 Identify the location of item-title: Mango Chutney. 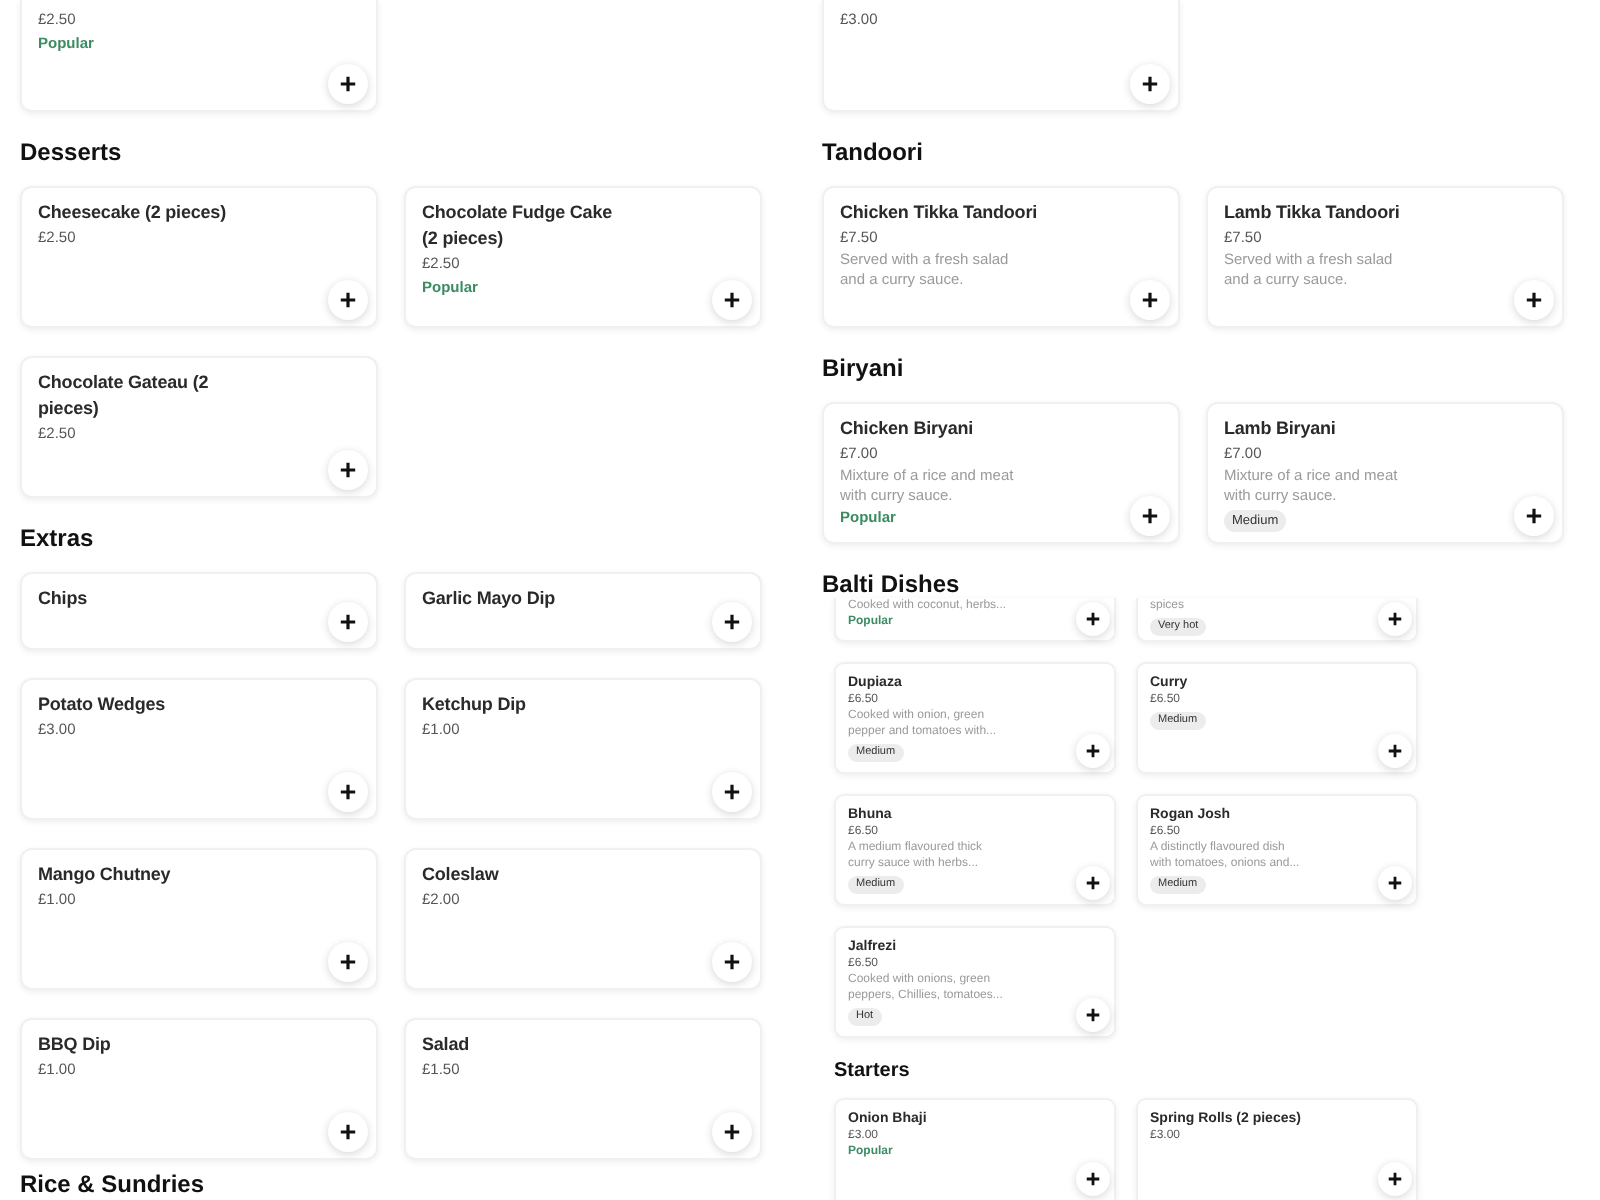
(104, 875).